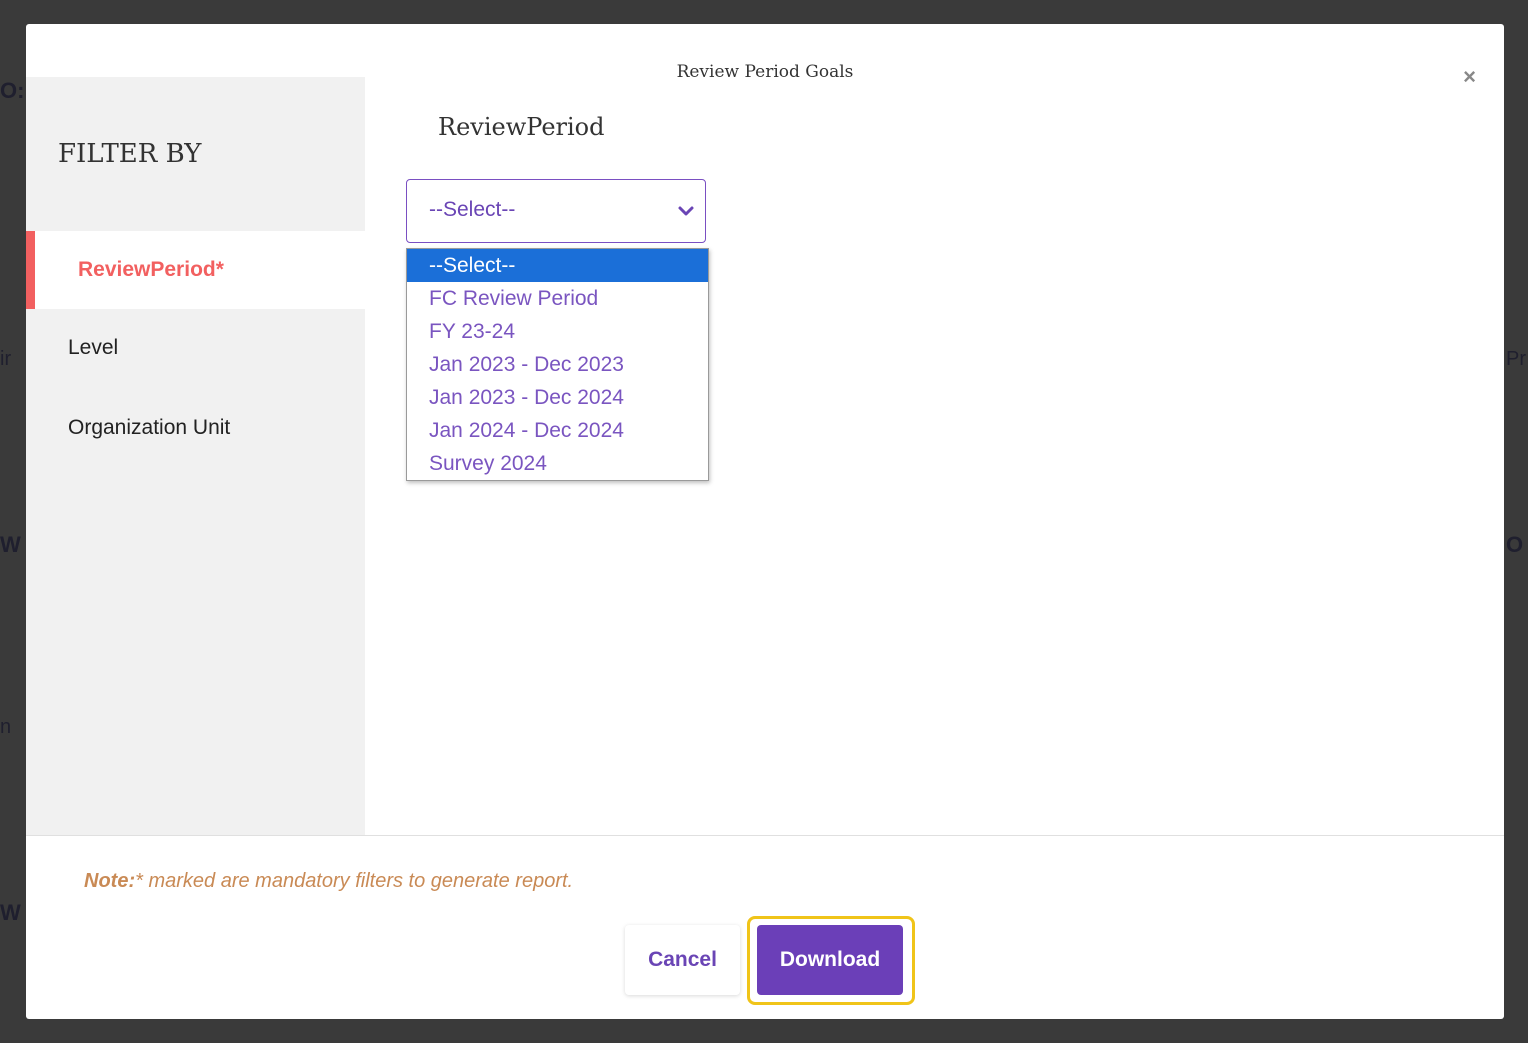 Image resolution: width=1528 pixels, height=1043 pixels. I want to click on select-value: --Select--, so click(472, 209).